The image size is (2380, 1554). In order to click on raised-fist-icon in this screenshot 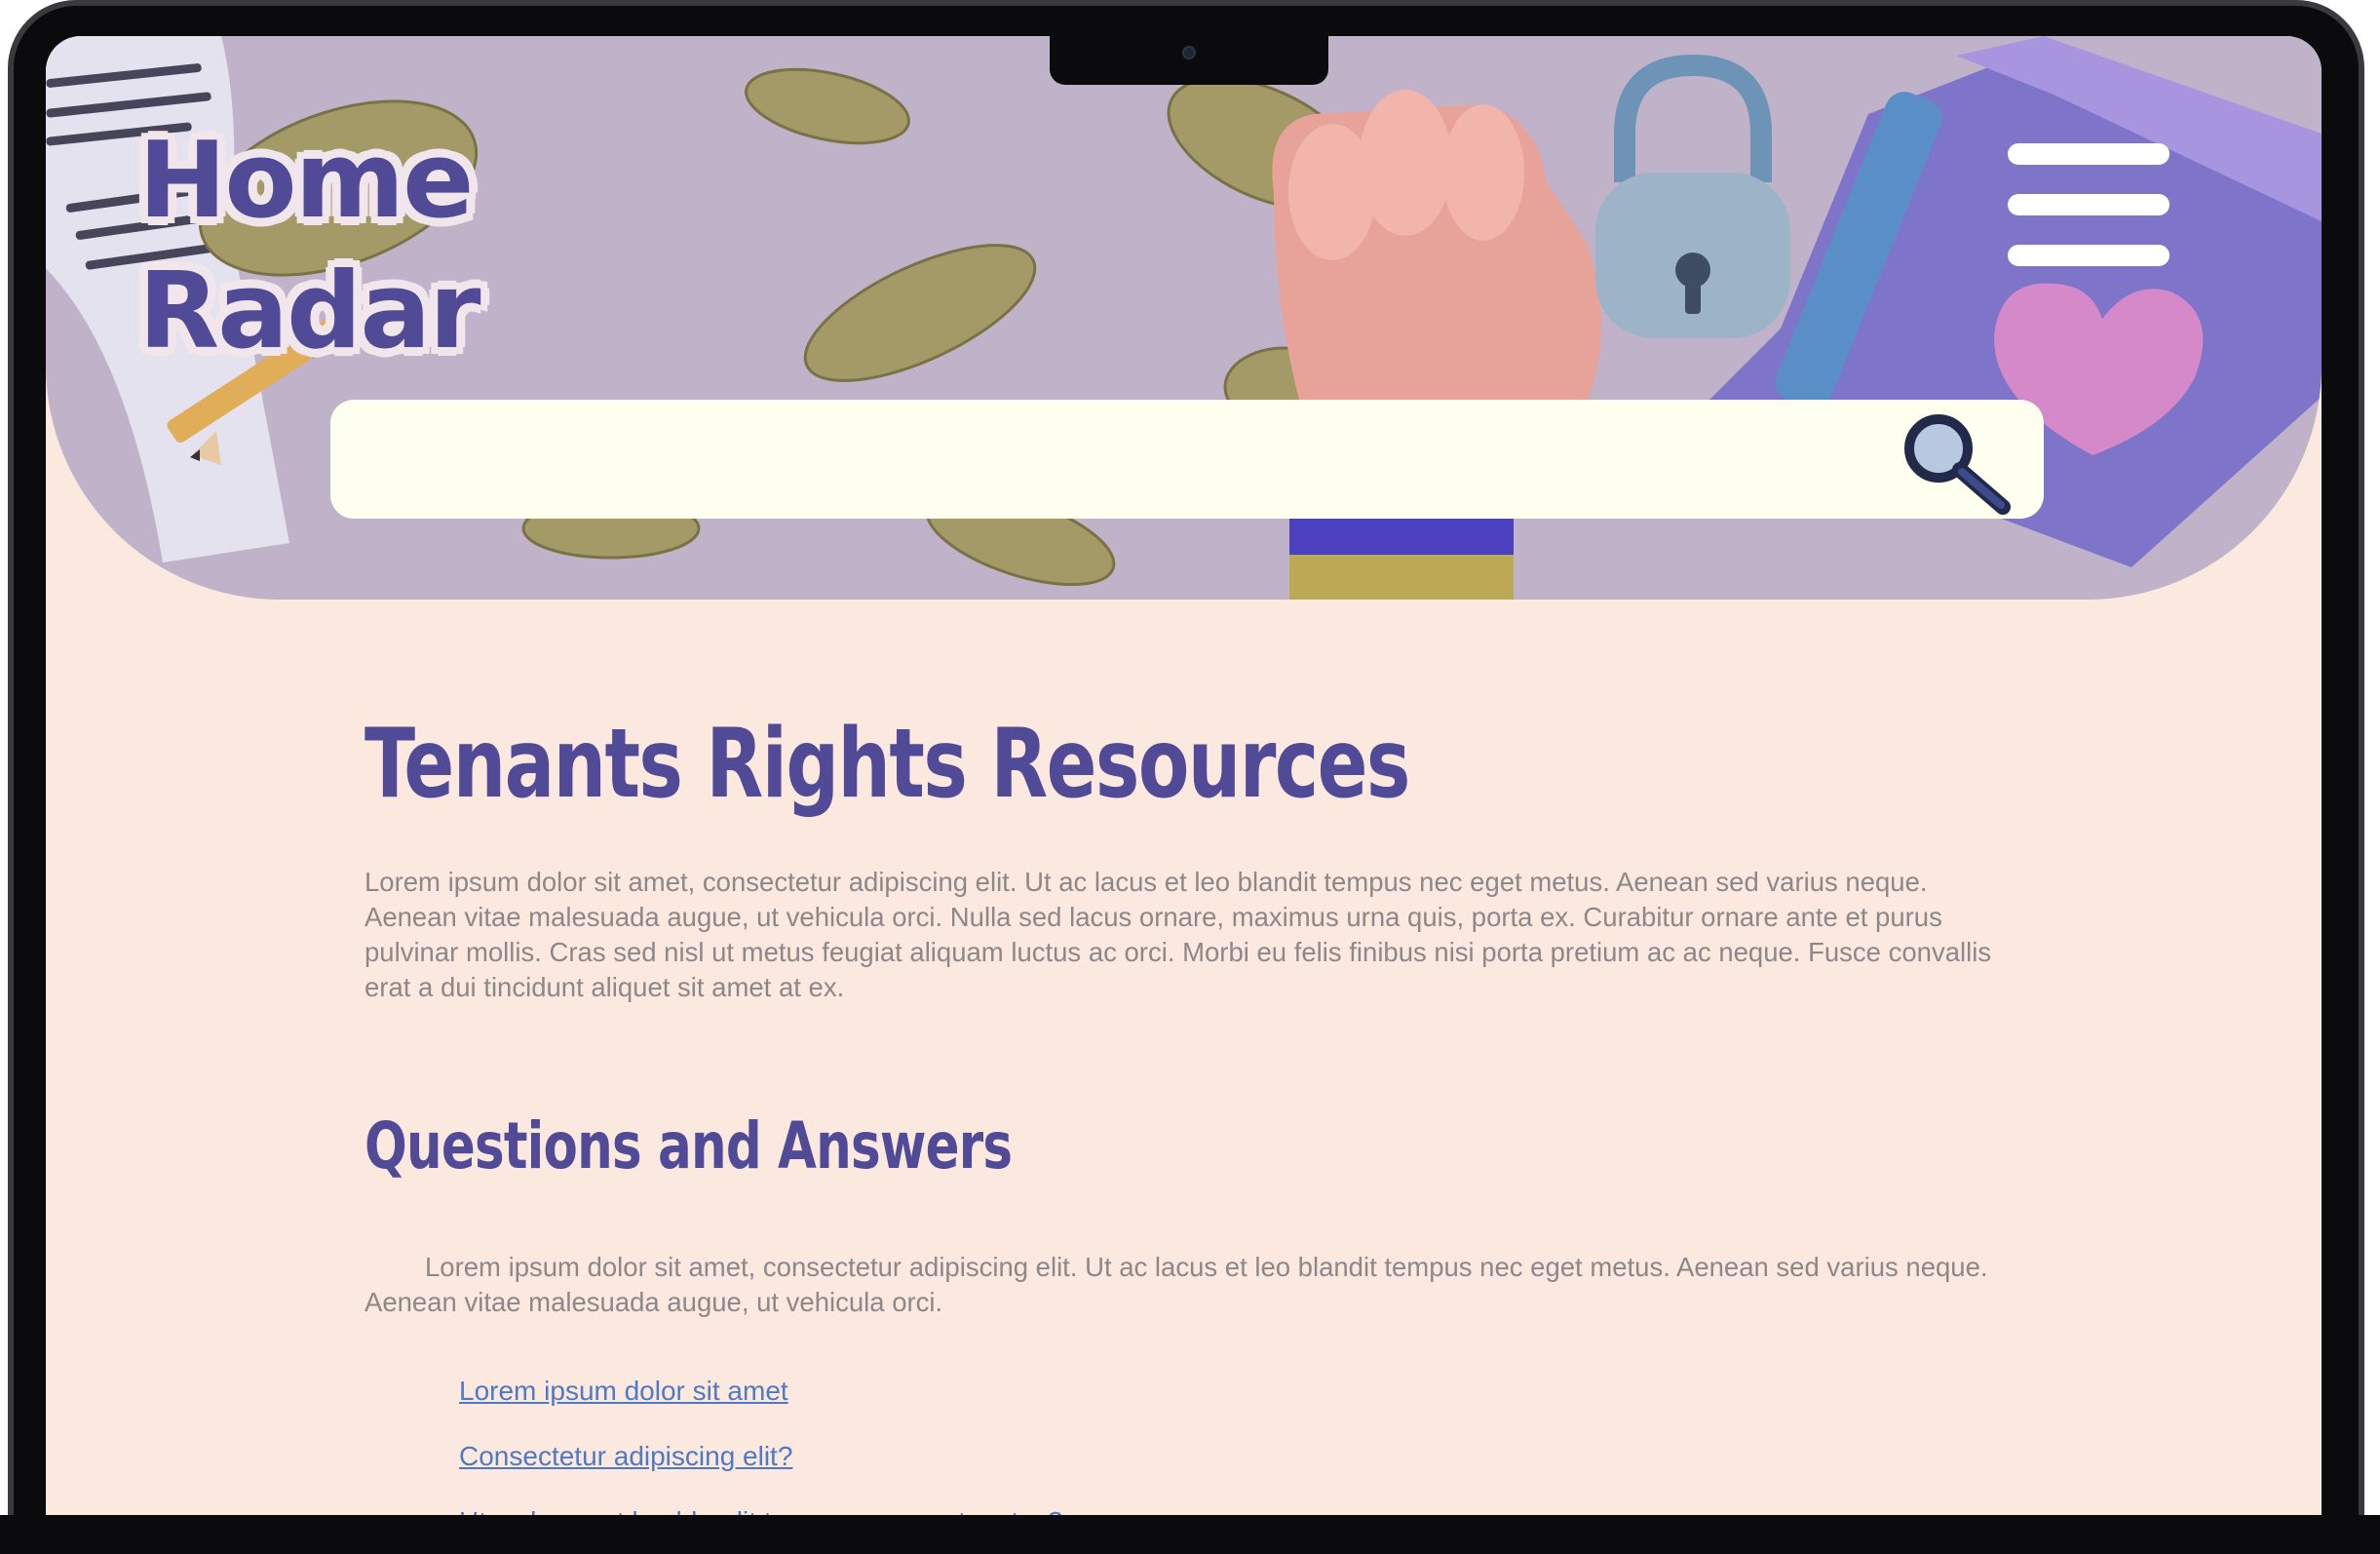, I will do `click(1436, 345)`.